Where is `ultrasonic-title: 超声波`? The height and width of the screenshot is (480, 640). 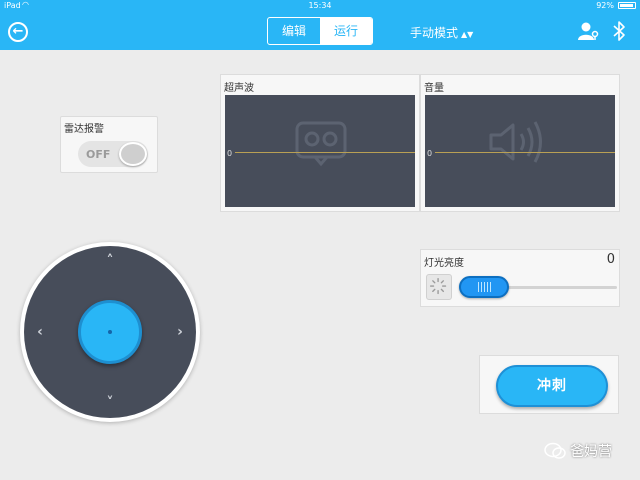
ultrasonic-title: 超声波 is located at coordinates (239, 88).